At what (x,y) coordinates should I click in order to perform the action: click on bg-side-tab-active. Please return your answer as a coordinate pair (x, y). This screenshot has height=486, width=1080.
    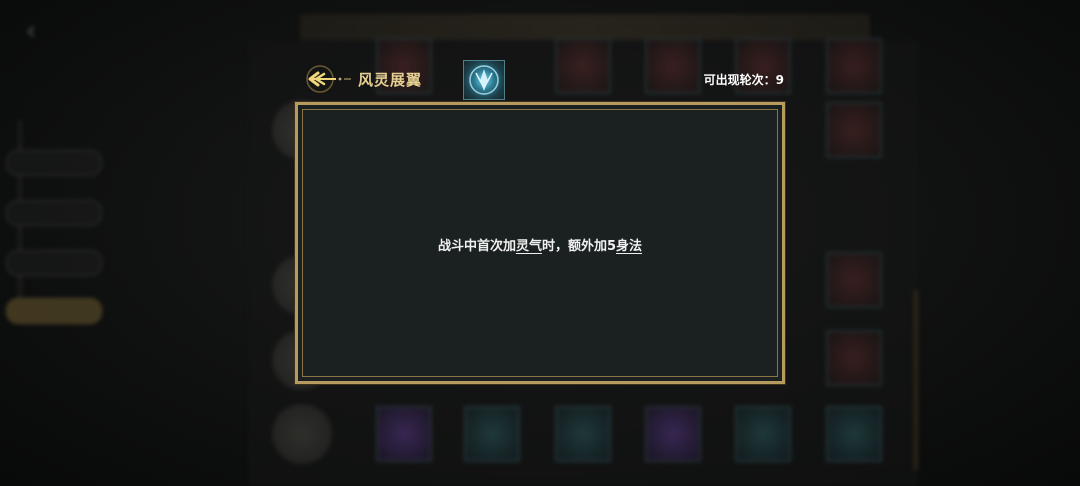
    Looking at the image, I should click on (54, 311).